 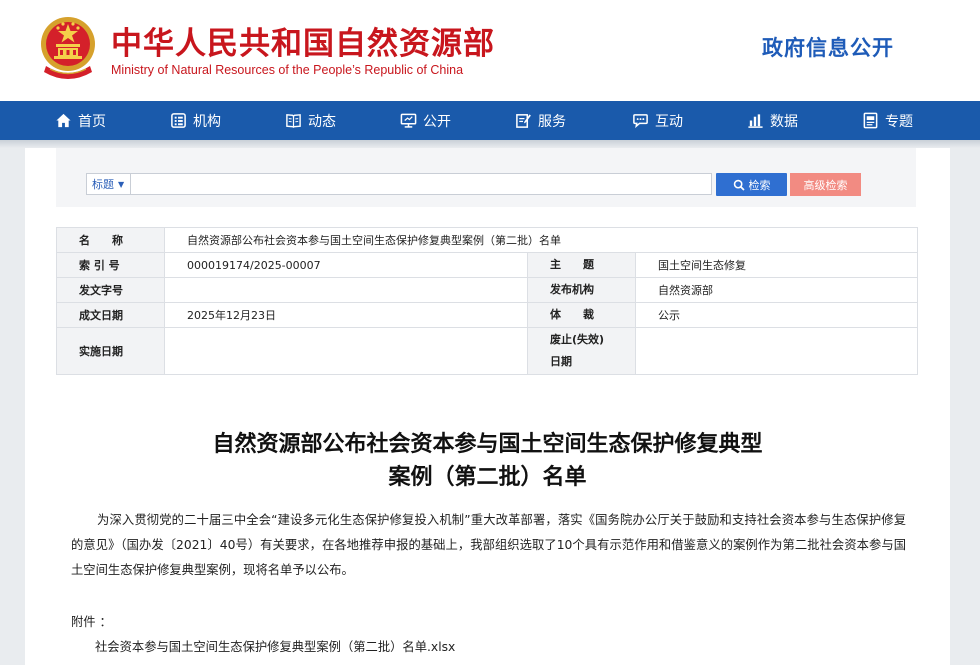 I want to click on meta-value-name: 自然资源部公布社会资本参与国土空间生态保护修复典型案例（第二批）名单, so click(x=541, y=240).